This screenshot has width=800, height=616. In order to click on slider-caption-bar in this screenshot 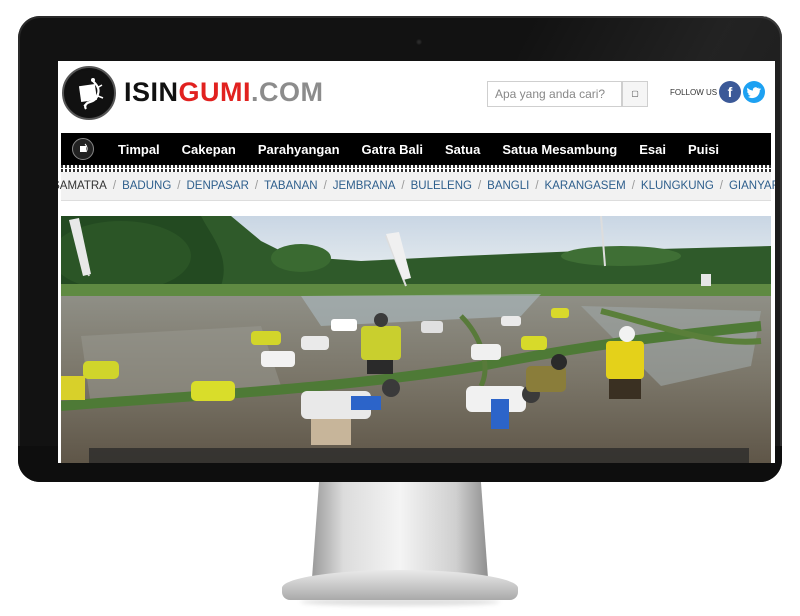, I will do `click(419, 455)`.